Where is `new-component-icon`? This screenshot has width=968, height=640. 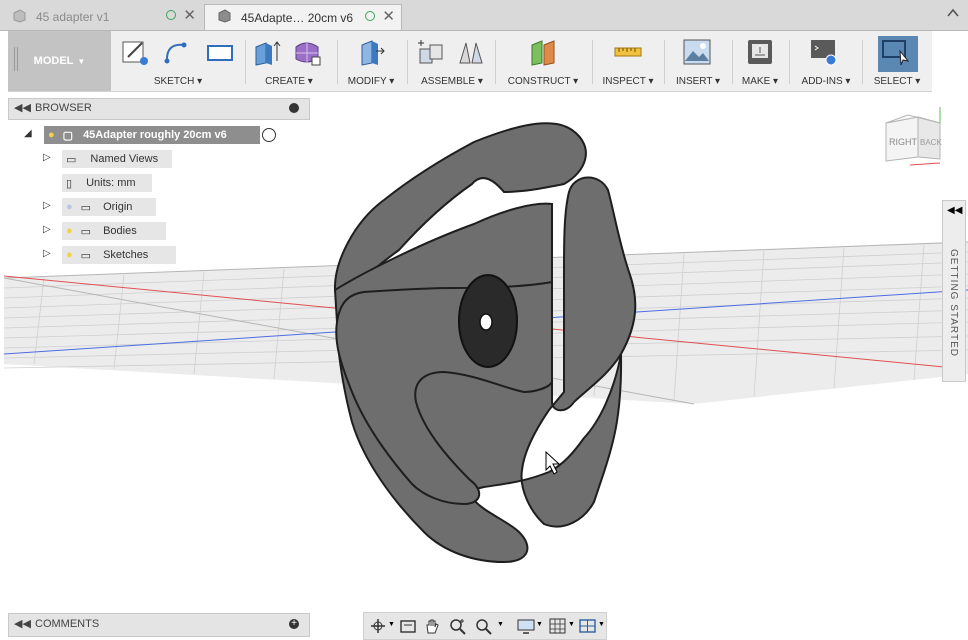
new-component-icon is located at coordinates (431, 52).